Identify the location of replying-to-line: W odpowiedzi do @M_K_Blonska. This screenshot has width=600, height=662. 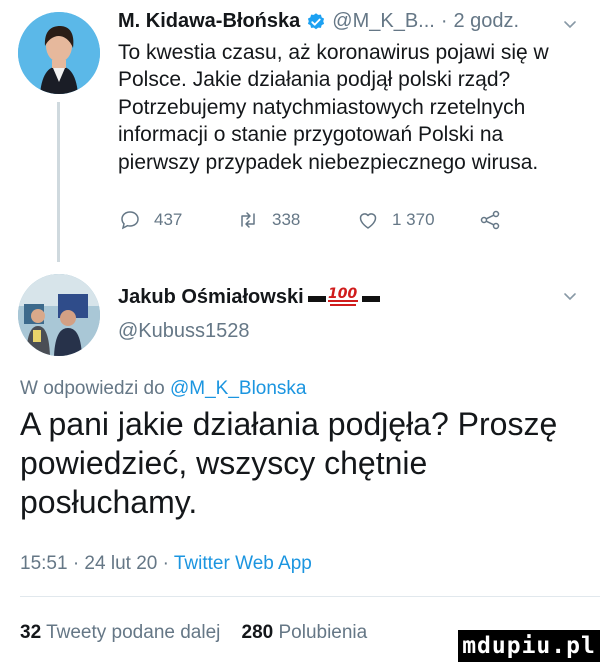
(163, 389).